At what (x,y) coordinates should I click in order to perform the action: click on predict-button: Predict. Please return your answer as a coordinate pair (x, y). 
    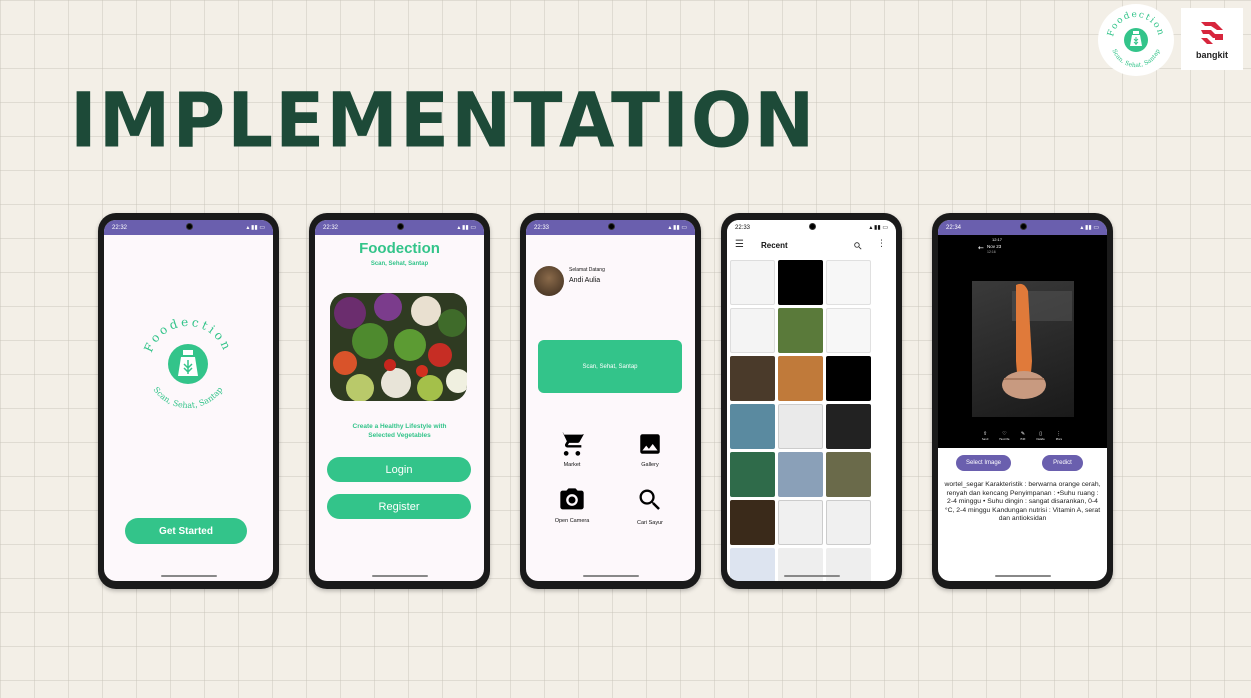
    Looking at the image, I should click on (1062, 463).